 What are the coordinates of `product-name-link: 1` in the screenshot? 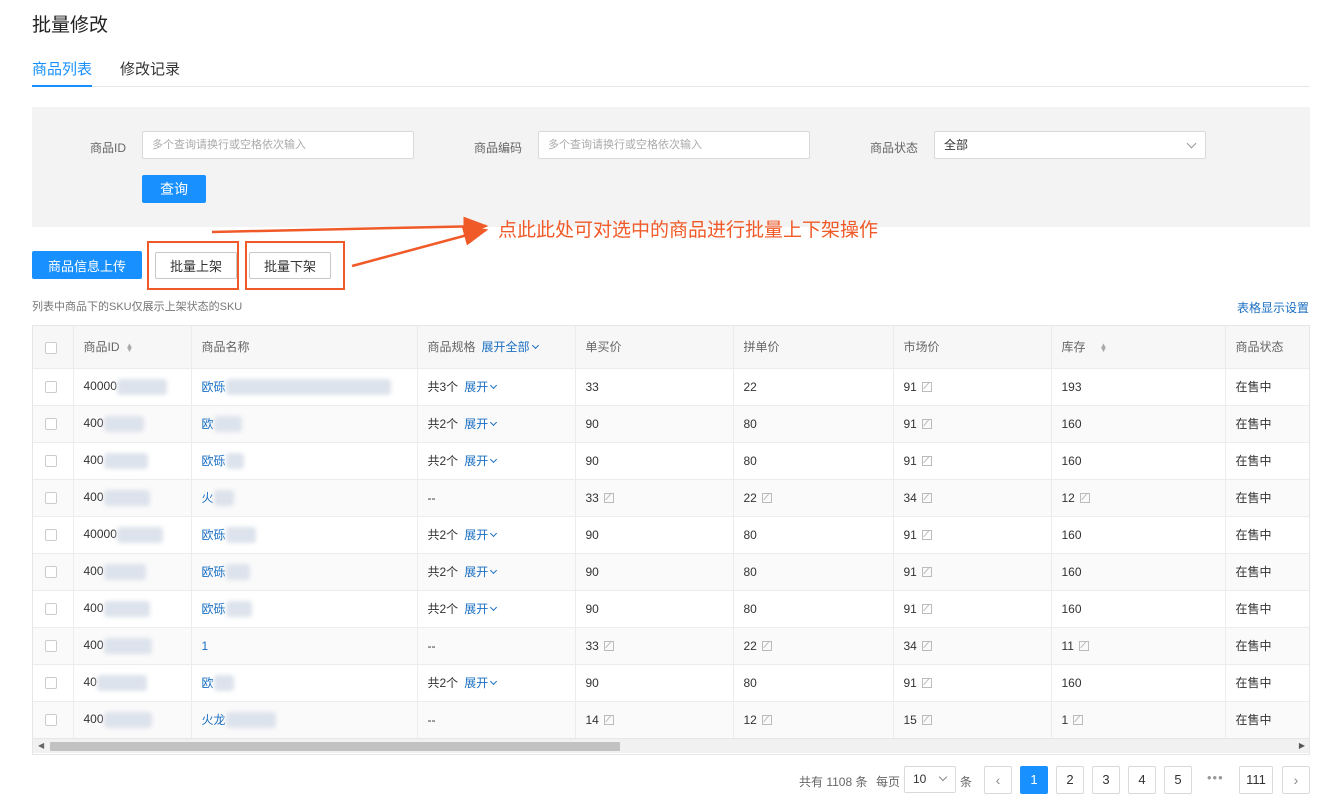 It's located at (205, 646).